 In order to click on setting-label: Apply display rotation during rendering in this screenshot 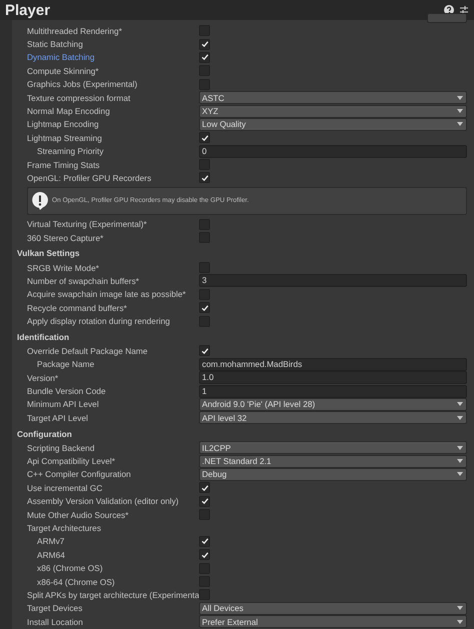, I will do `click(99, 321)`.